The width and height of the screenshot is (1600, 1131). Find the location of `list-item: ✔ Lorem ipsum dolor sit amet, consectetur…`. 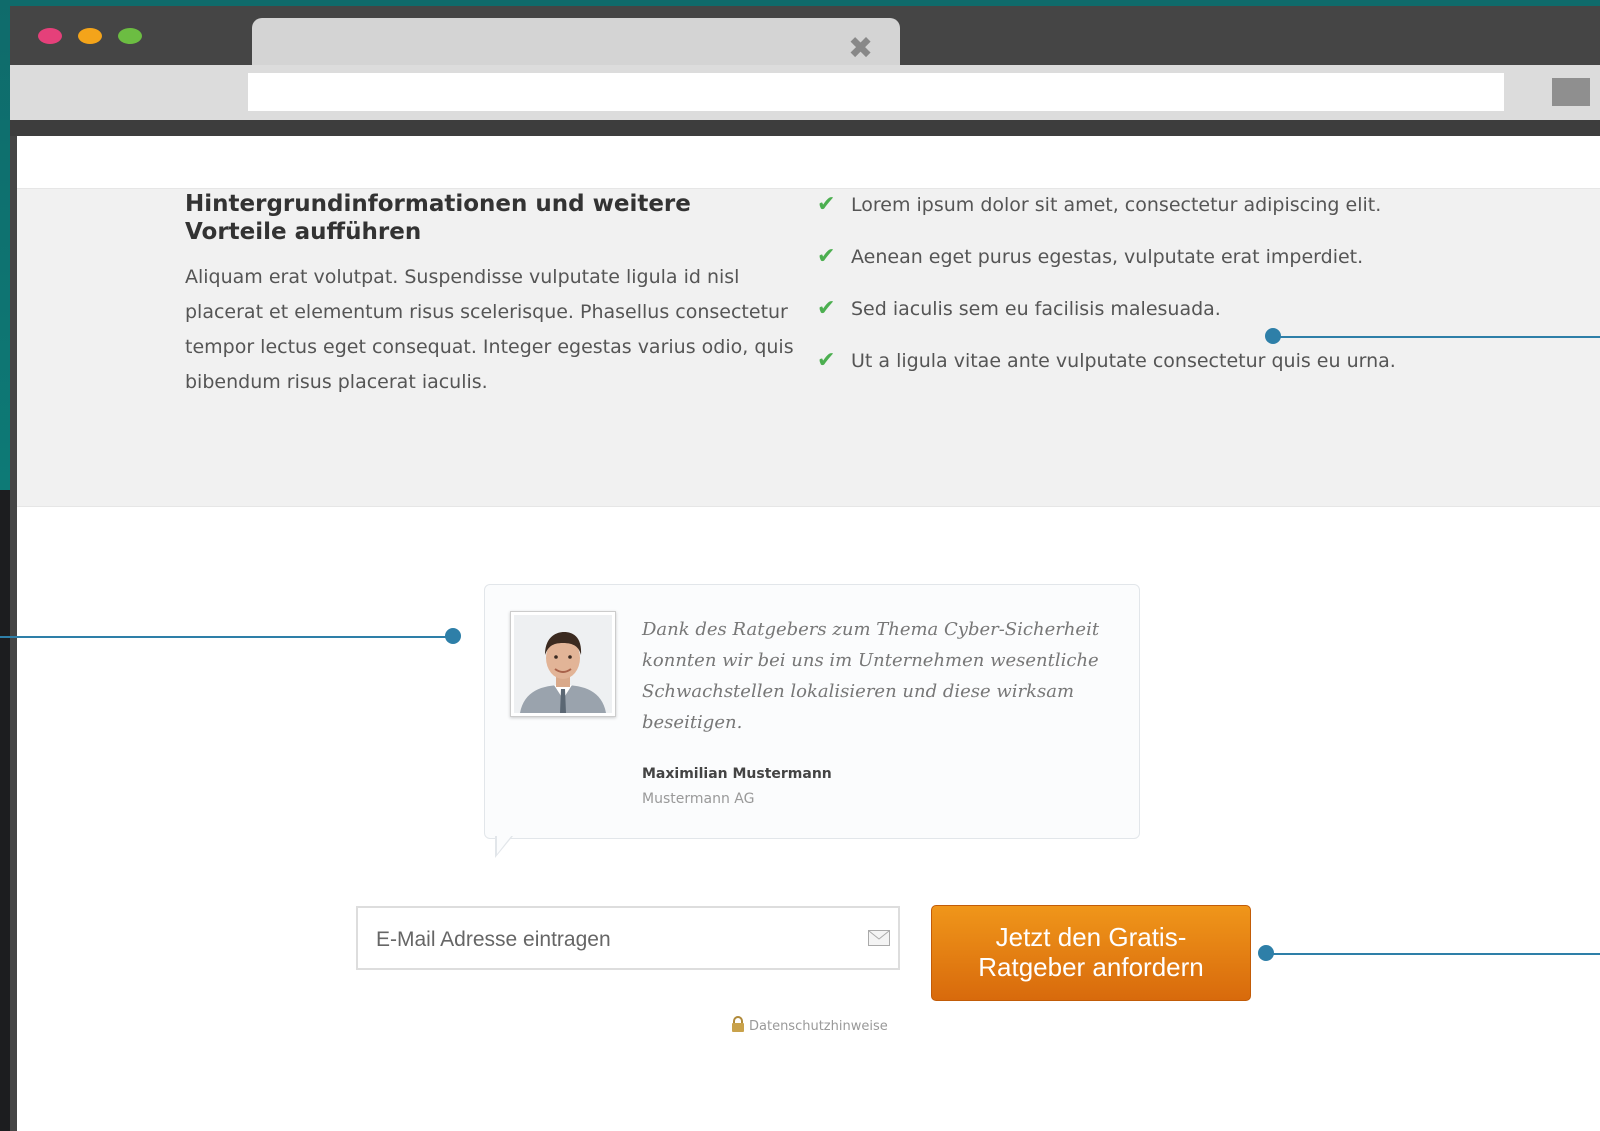

list-item: ✔ Lorem ipsum dolor sit amet, consectetur… is located at coordinates (1106, 216).